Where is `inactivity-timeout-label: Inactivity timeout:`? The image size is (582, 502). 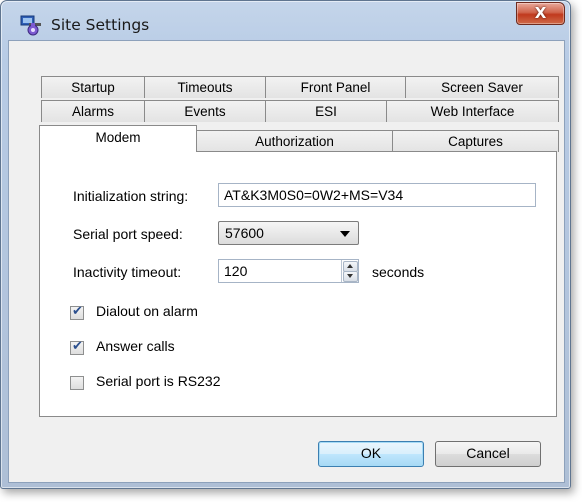
inactivity-timeout-label: Inactivity timeout: is located at coordinates (127, 272).